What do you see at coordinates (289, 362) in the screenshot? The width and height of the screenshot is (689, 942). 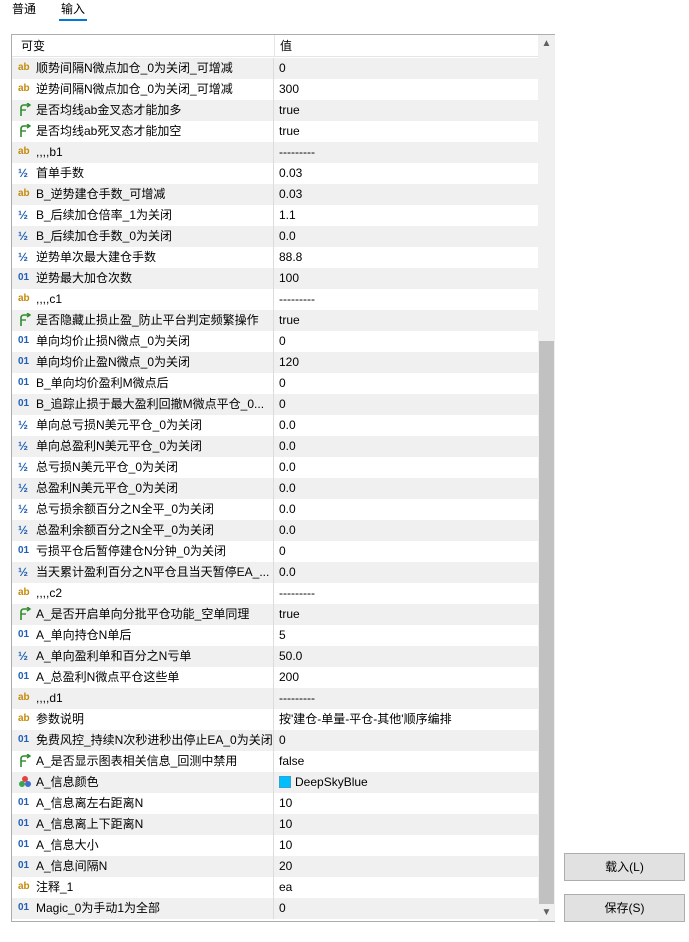 I see `param-value-cell: 120` at bounding box center [289, 362].